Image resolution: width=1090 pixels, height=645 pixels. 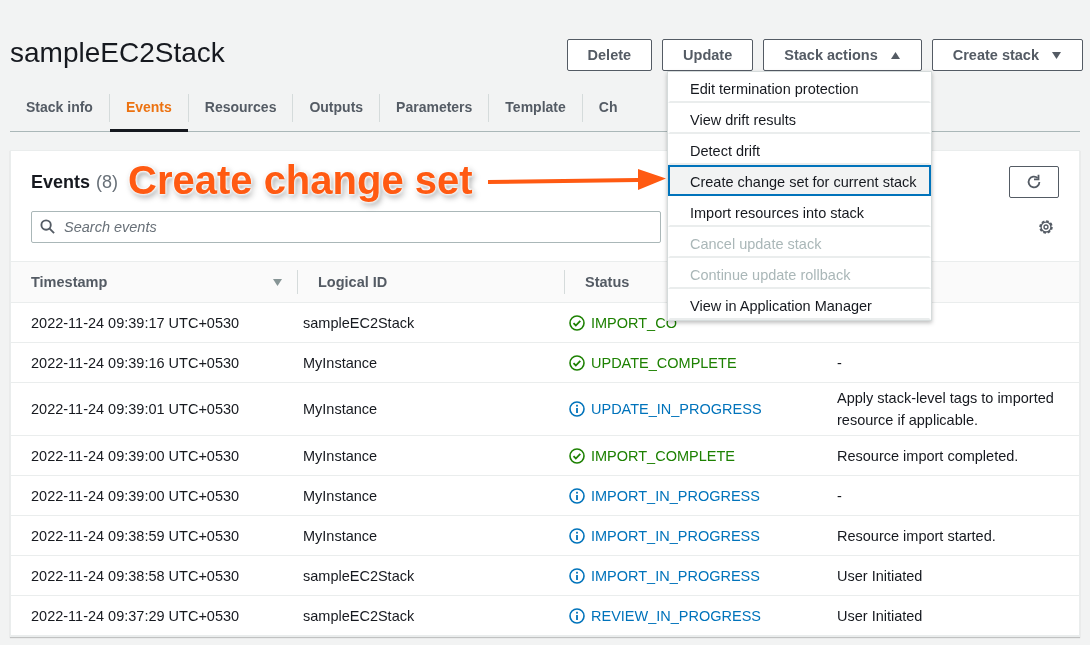 I want to click on tab: Resources, so click(x=240, y=108).